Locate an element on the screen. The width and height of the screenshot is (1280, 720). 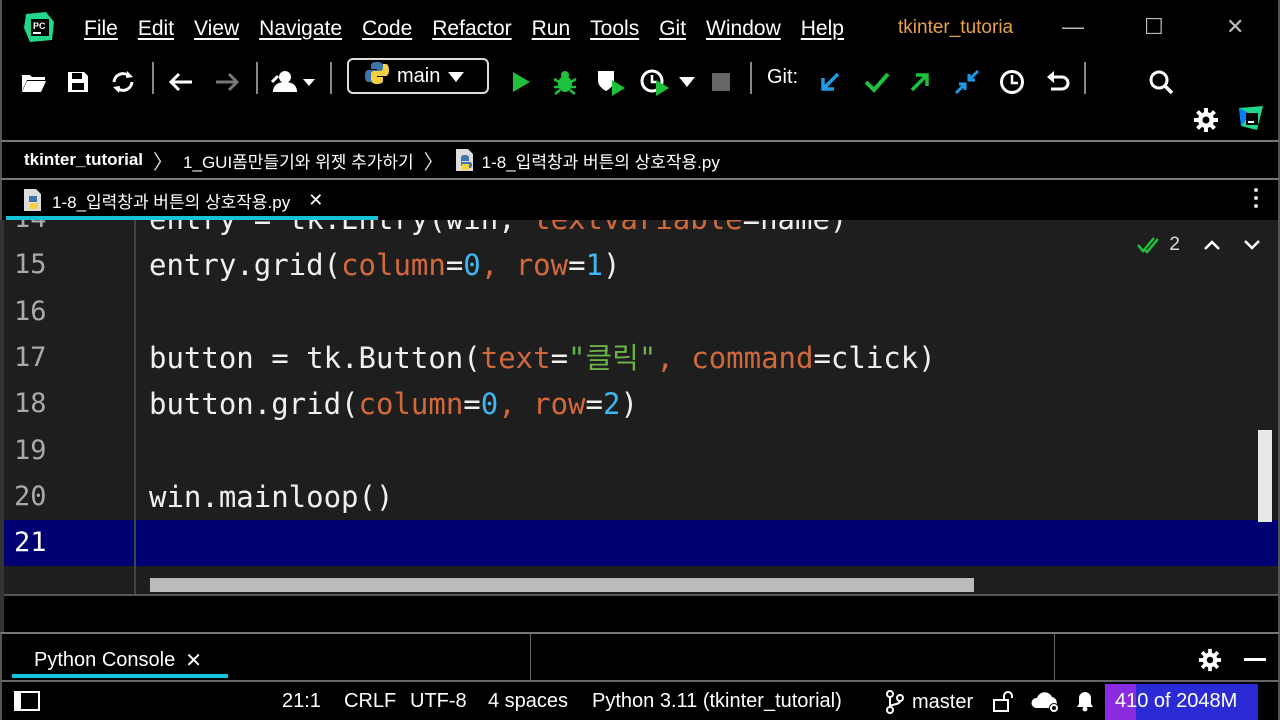
rollback-icon is located at coordinates (1058, 82).